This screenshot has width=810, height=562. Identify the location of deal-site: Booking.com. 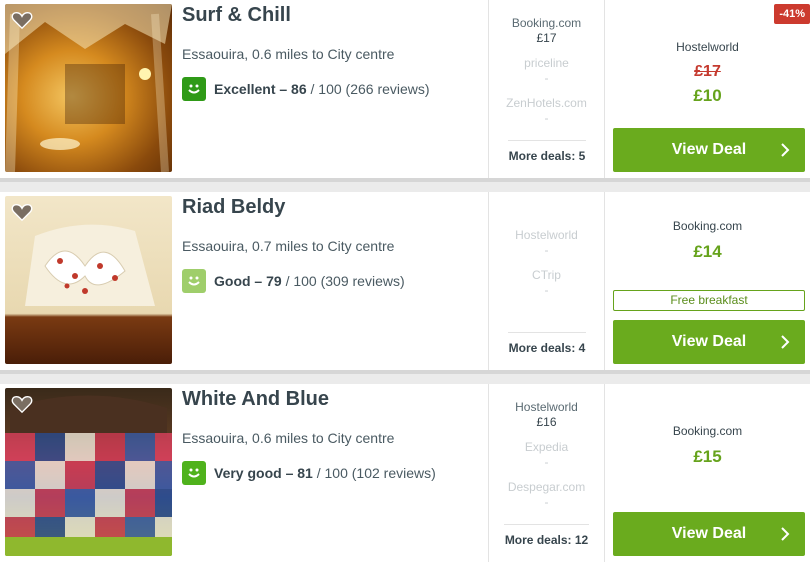
(546, 23).